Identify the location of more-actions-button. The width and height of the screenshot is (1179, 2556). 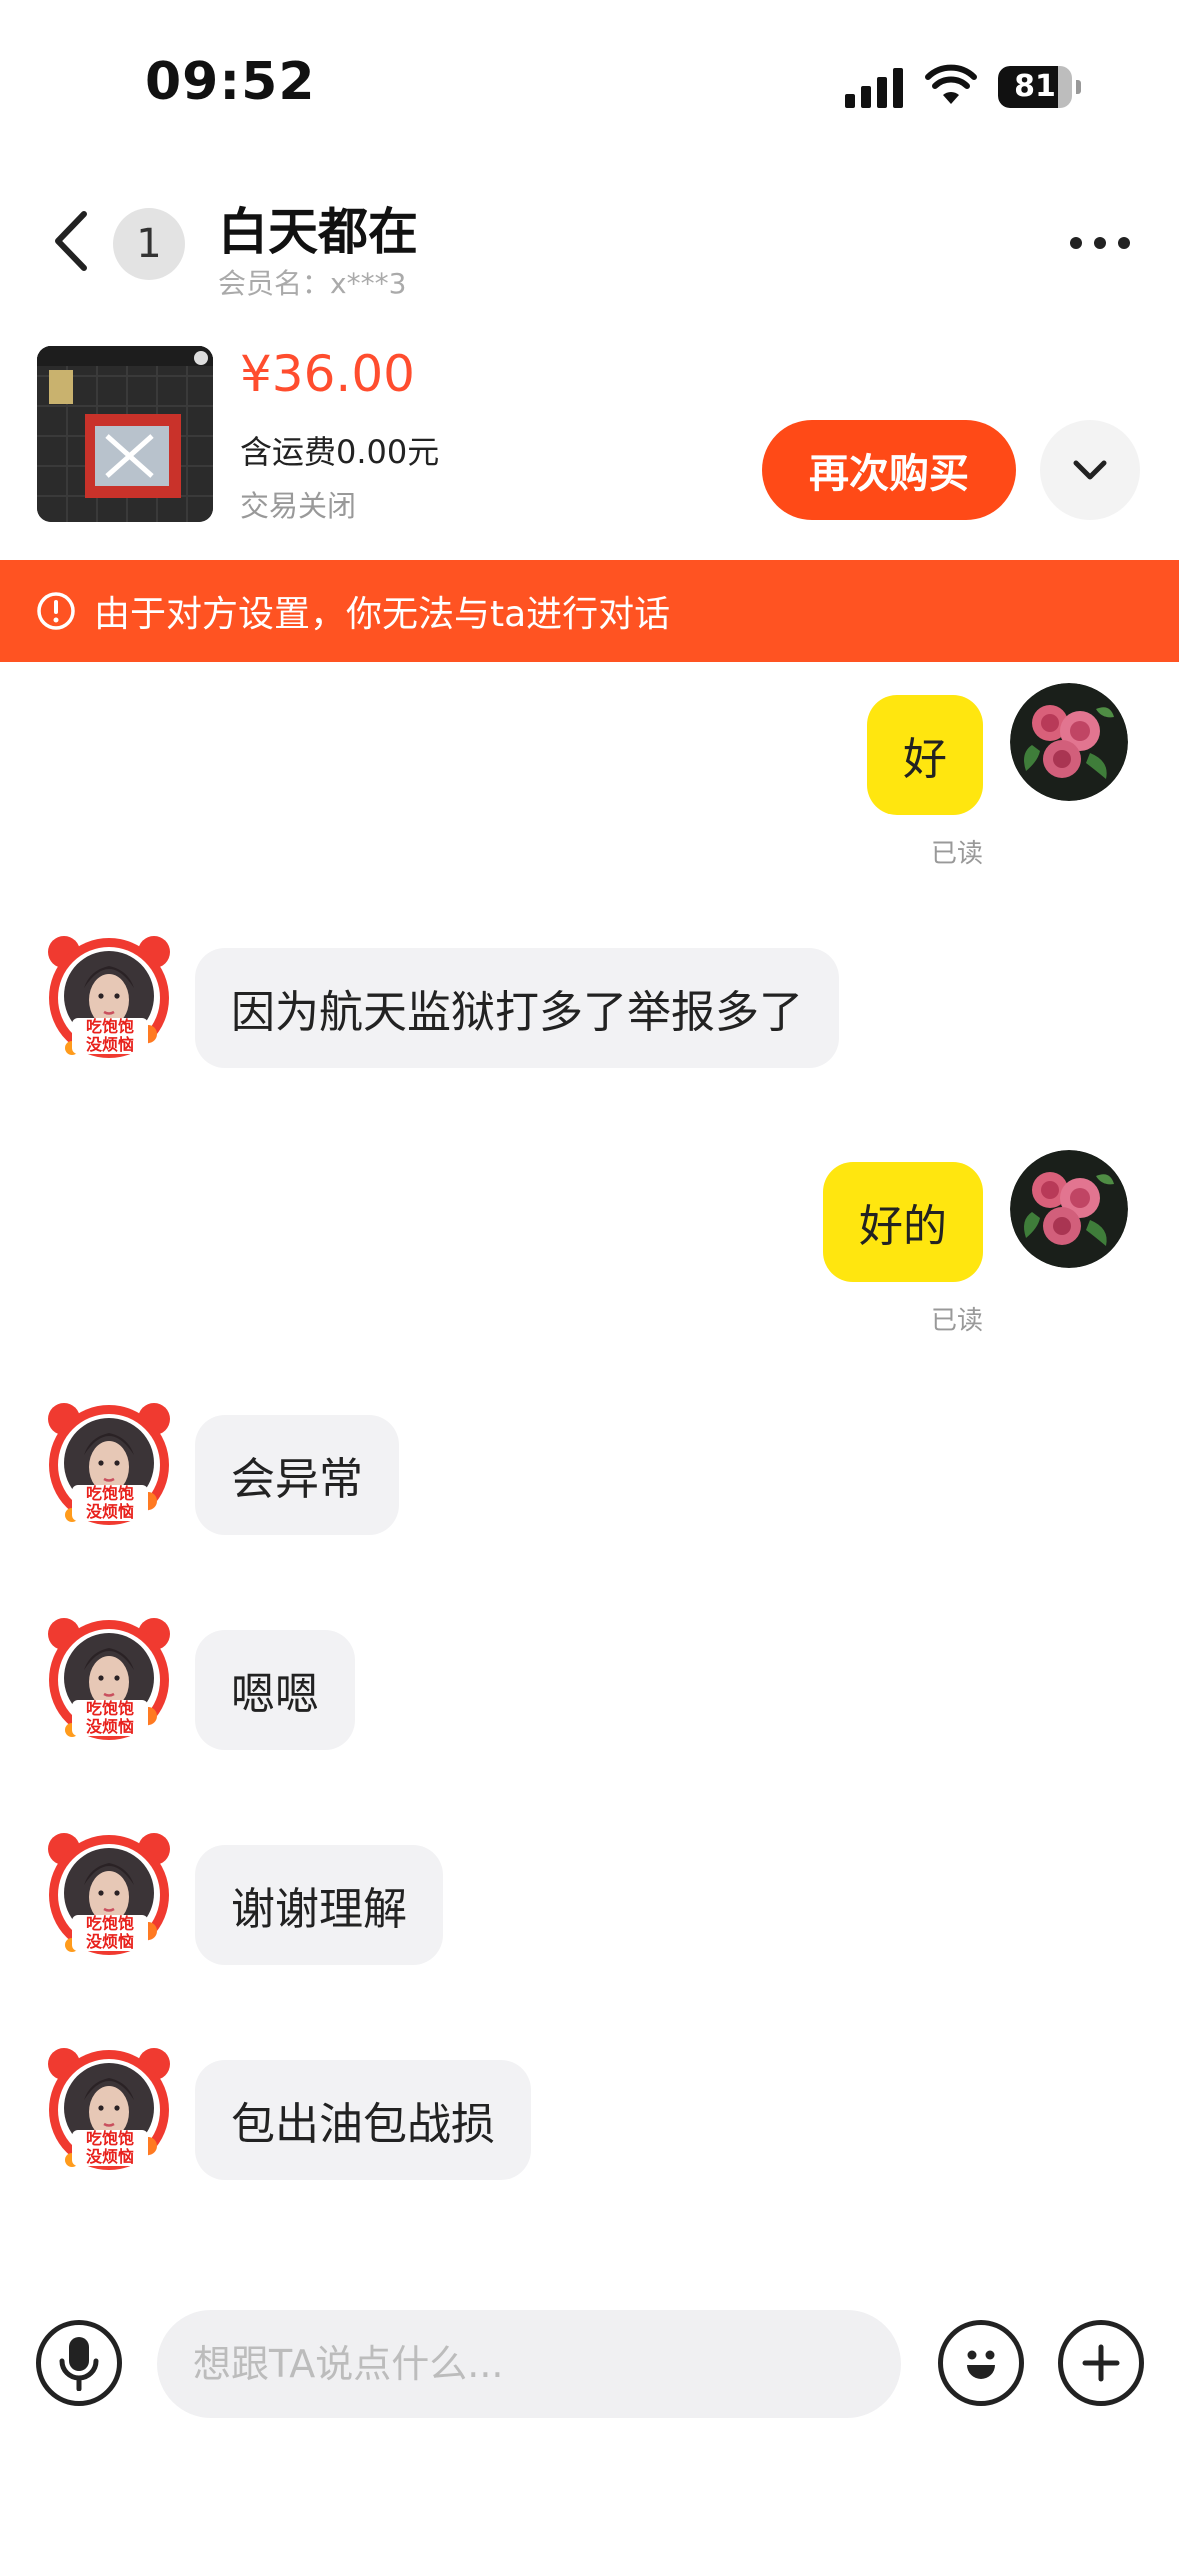
(1101, 2363).